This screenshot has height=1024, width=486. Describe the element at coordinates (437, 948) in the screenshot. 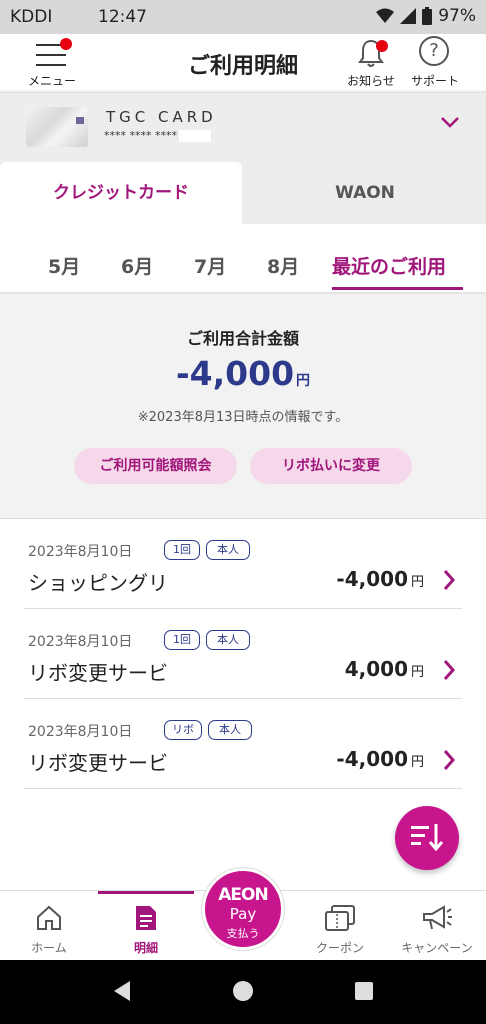

I see `nav-campaign-label: キャンペーン` at that location.